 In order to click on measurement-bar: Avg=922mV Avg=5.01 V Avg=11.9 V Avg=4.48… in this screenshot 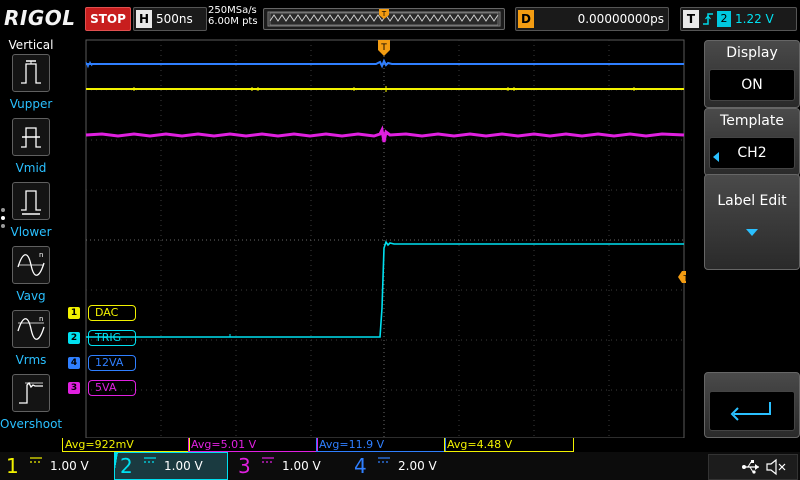, I will do `click(374, 445)`.